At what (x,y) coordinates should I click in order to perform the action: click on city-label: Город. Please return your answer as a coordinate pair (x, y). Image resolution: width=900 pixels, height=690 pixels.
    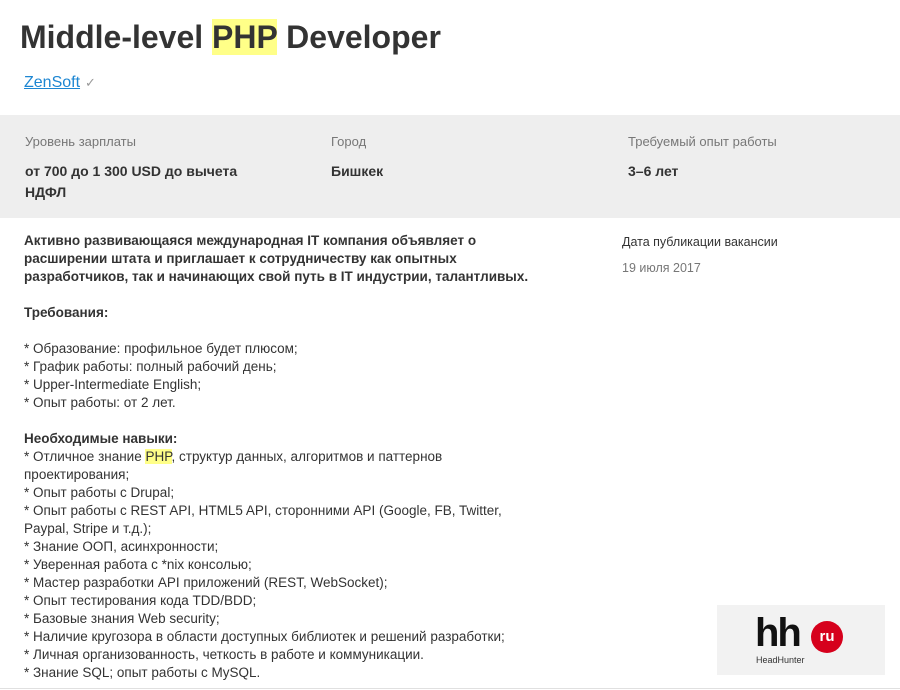
    Looking at the image, I should click on (349, 141).